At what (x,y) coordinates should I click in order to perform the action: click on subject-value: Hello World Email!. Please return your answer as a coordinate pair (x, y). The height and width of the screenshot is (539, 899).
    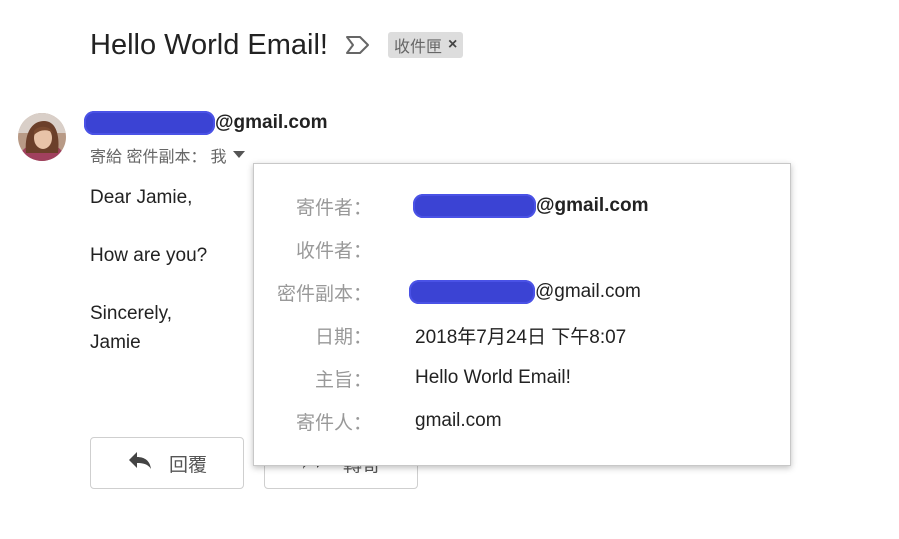
    Looking at the image, I should click on (493, 377).